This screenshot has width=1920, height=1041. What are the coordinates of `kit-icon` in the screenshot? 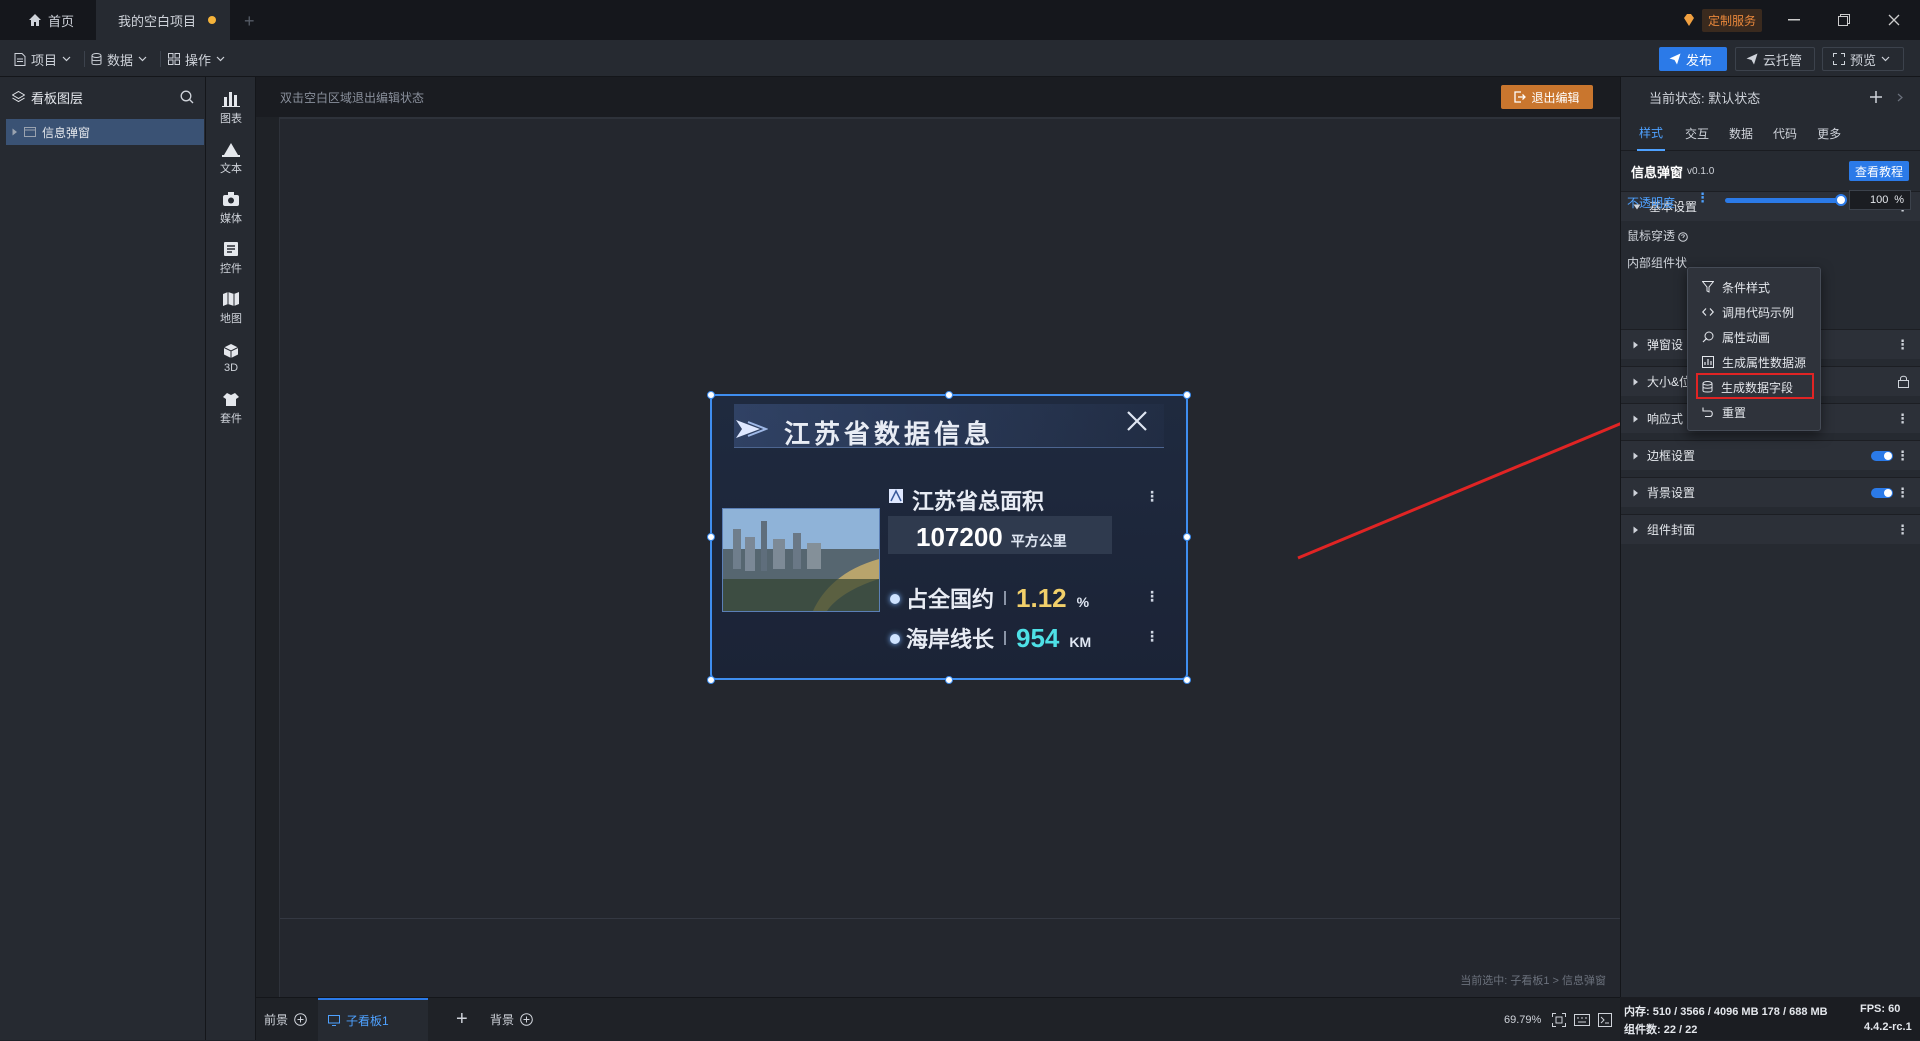 It's located at (231, 399).